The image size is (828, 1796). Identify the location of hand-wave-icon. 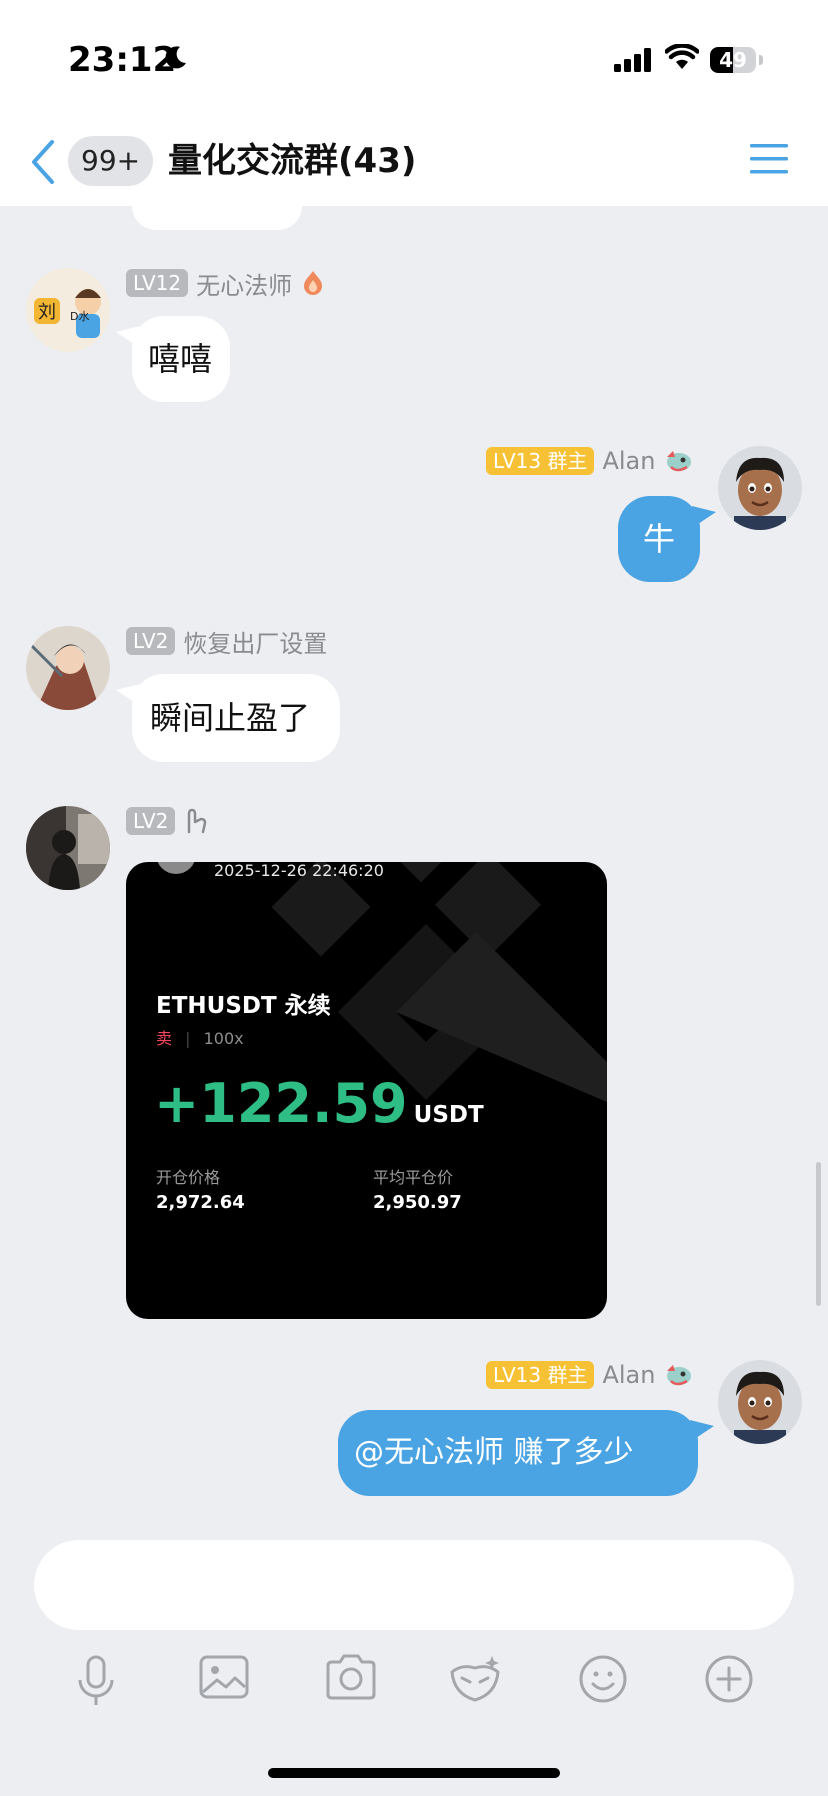
(197, 821).